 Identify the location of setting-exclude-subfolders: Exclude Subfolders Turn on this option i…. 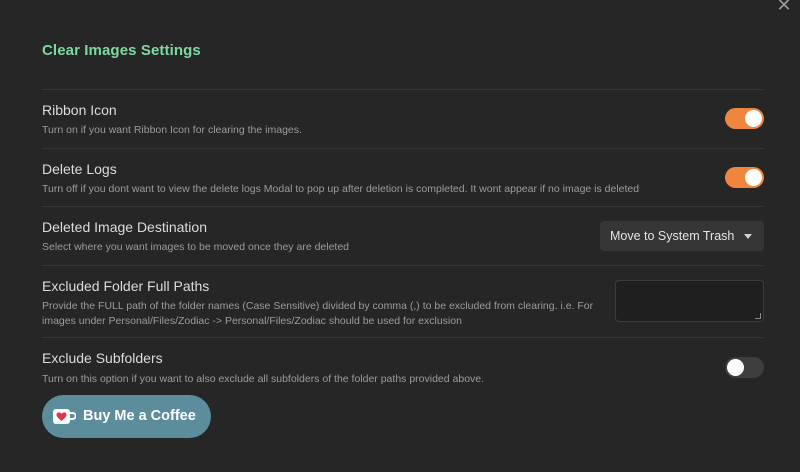
(403, 364).